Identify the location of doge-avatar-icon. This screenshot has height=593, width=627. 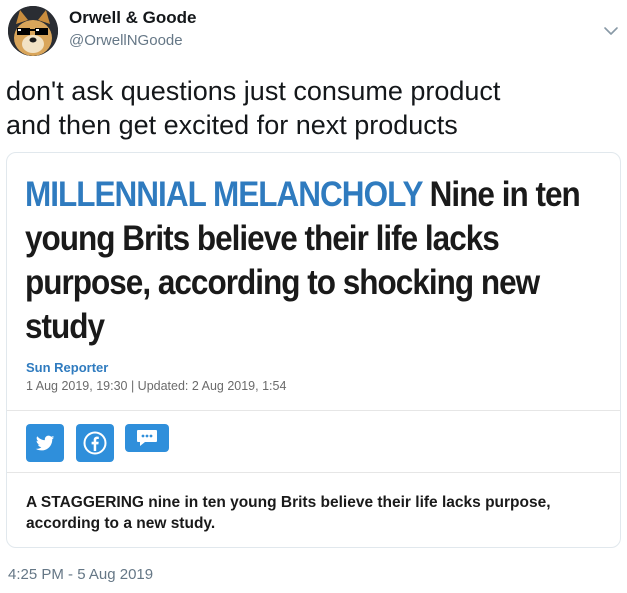
(33, 31).